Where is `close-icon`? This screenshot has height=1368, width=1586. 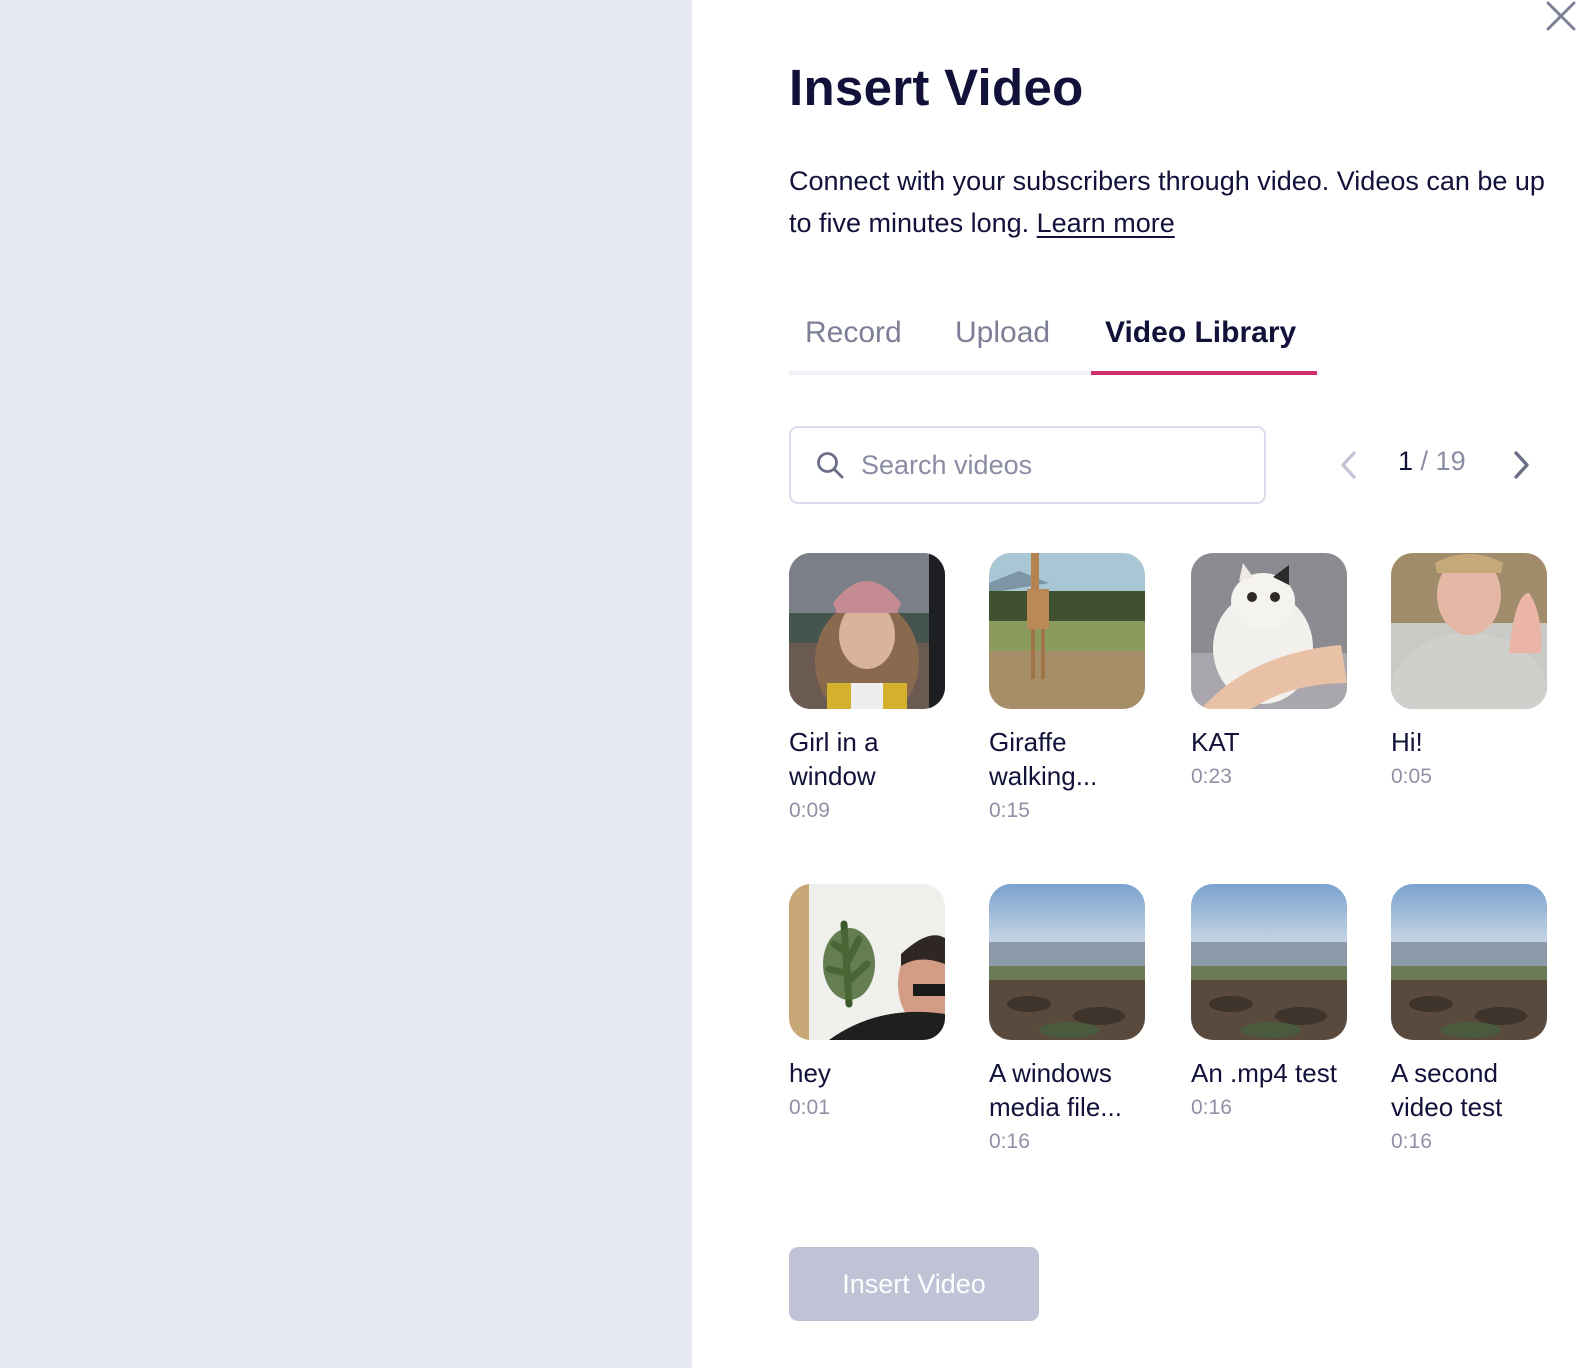 close-icon is located at coordinates (1561, 16).